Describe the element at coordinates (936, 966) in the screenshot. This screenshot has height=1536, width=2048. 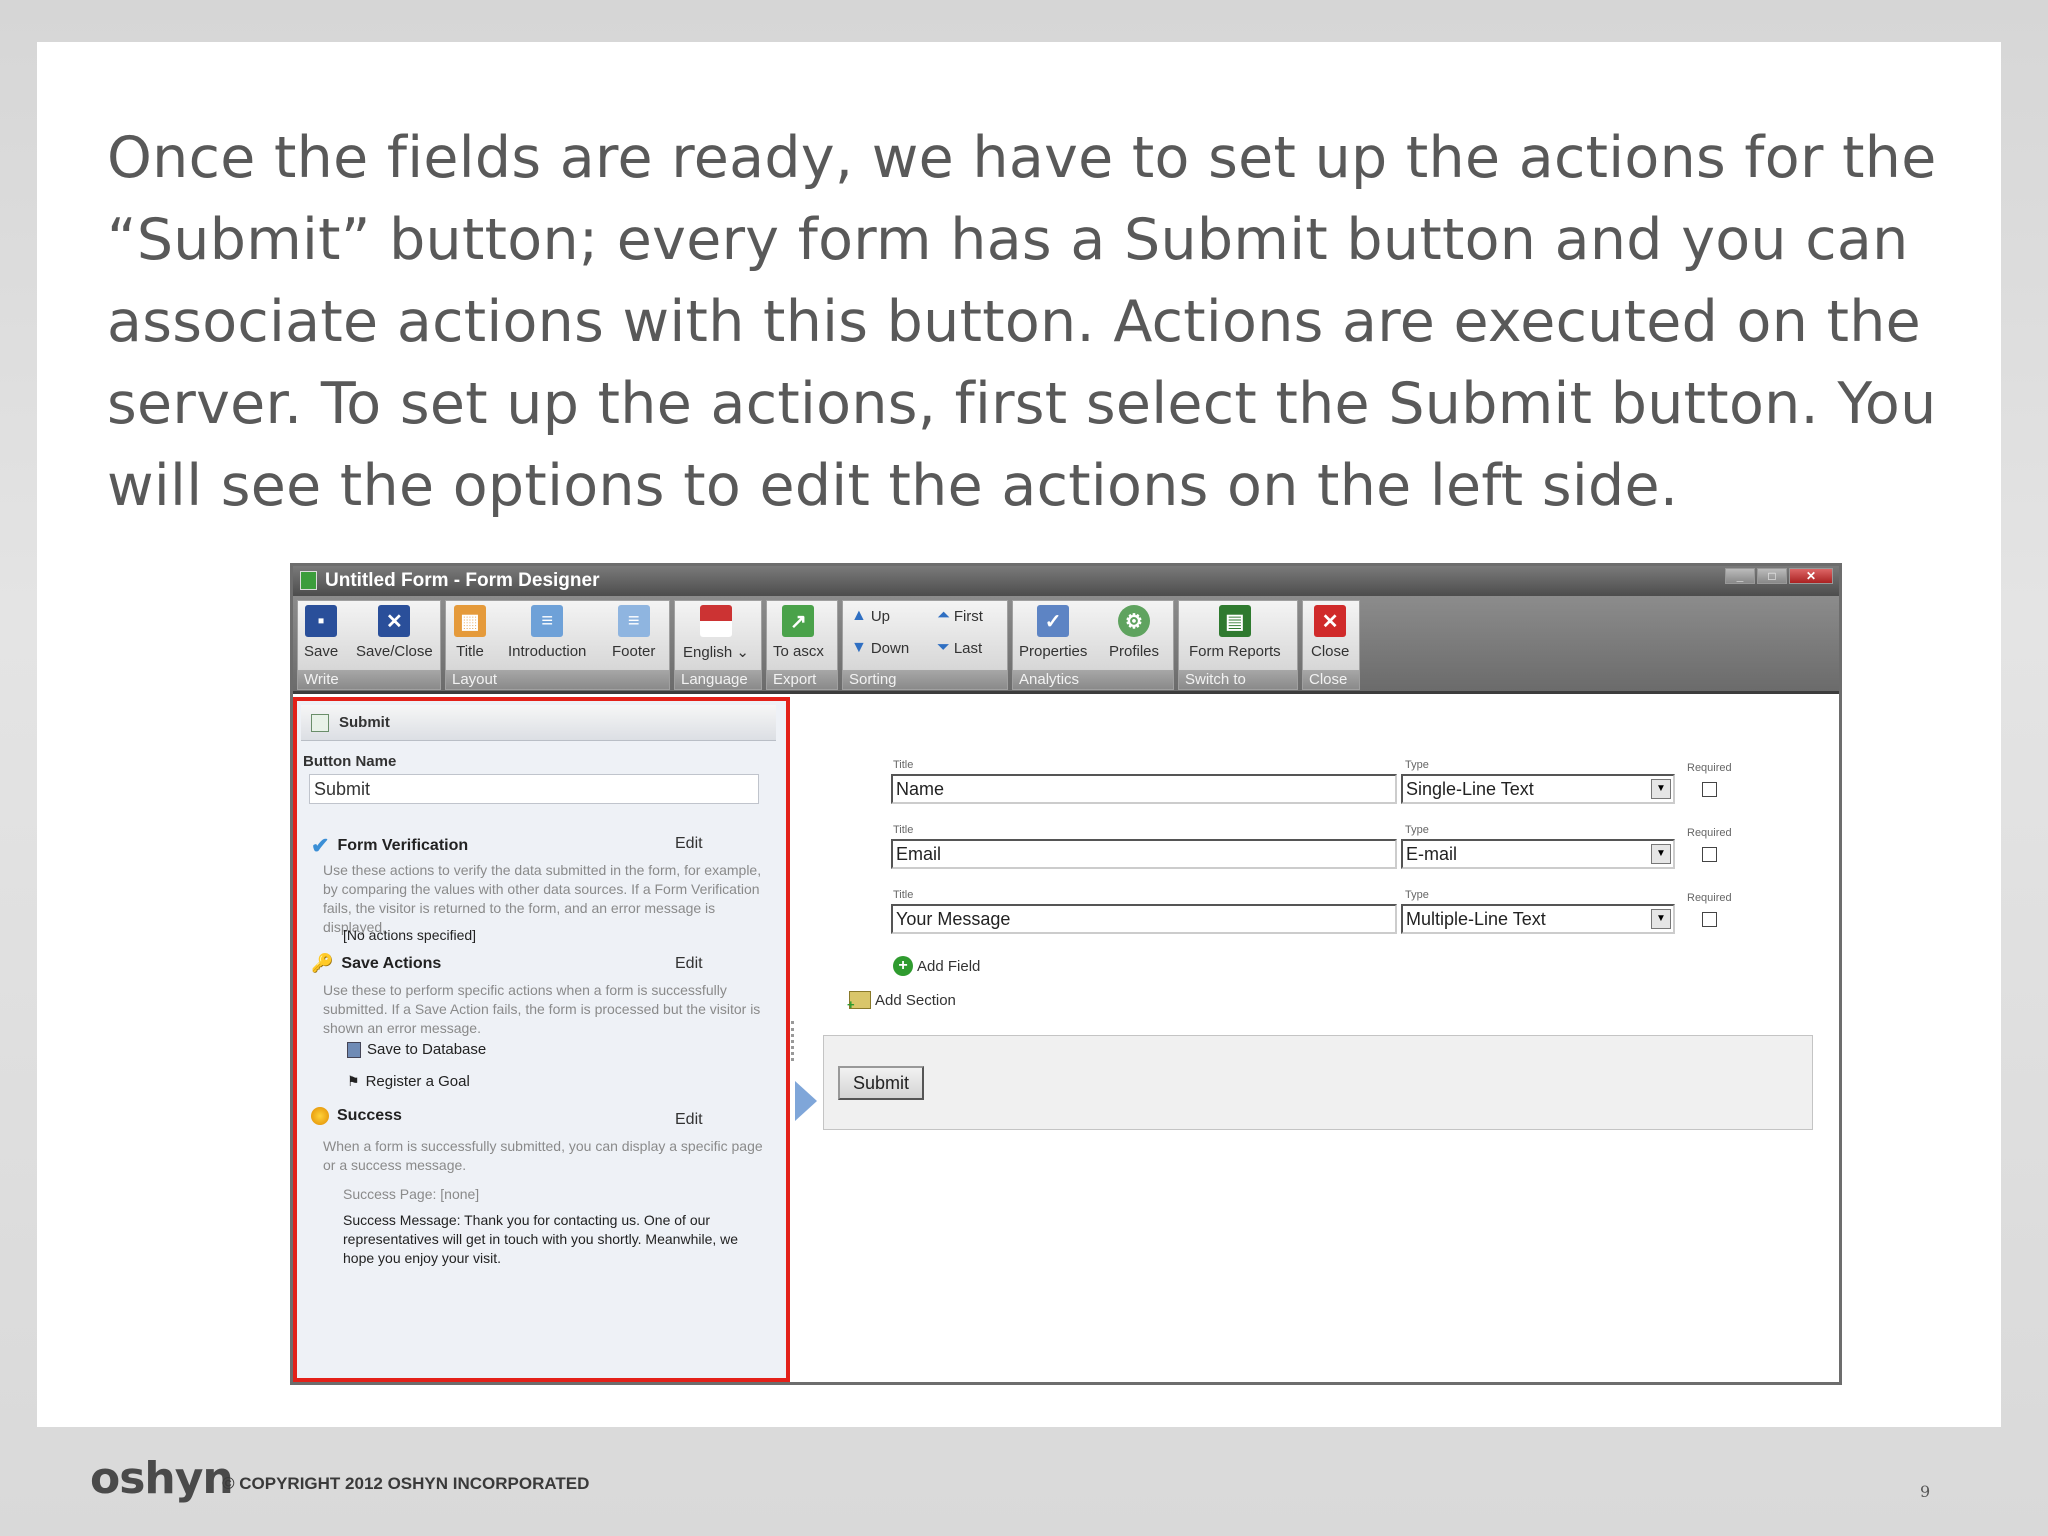
I see `add-field-link: + Add Field` at that location.